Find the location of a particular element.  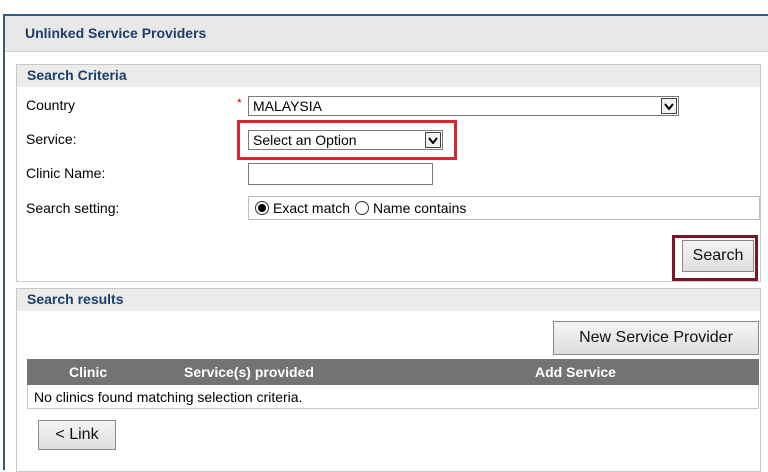

country-select-value: MALAYSIA is located at coordinates (287, 106).